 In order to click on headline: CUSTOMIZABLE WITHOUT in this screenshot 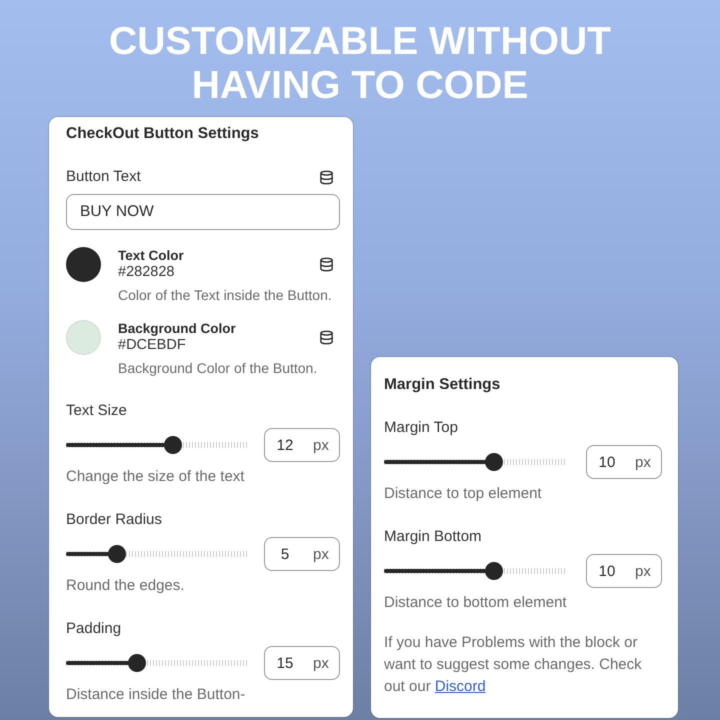, I will do `click(360, 42)`.